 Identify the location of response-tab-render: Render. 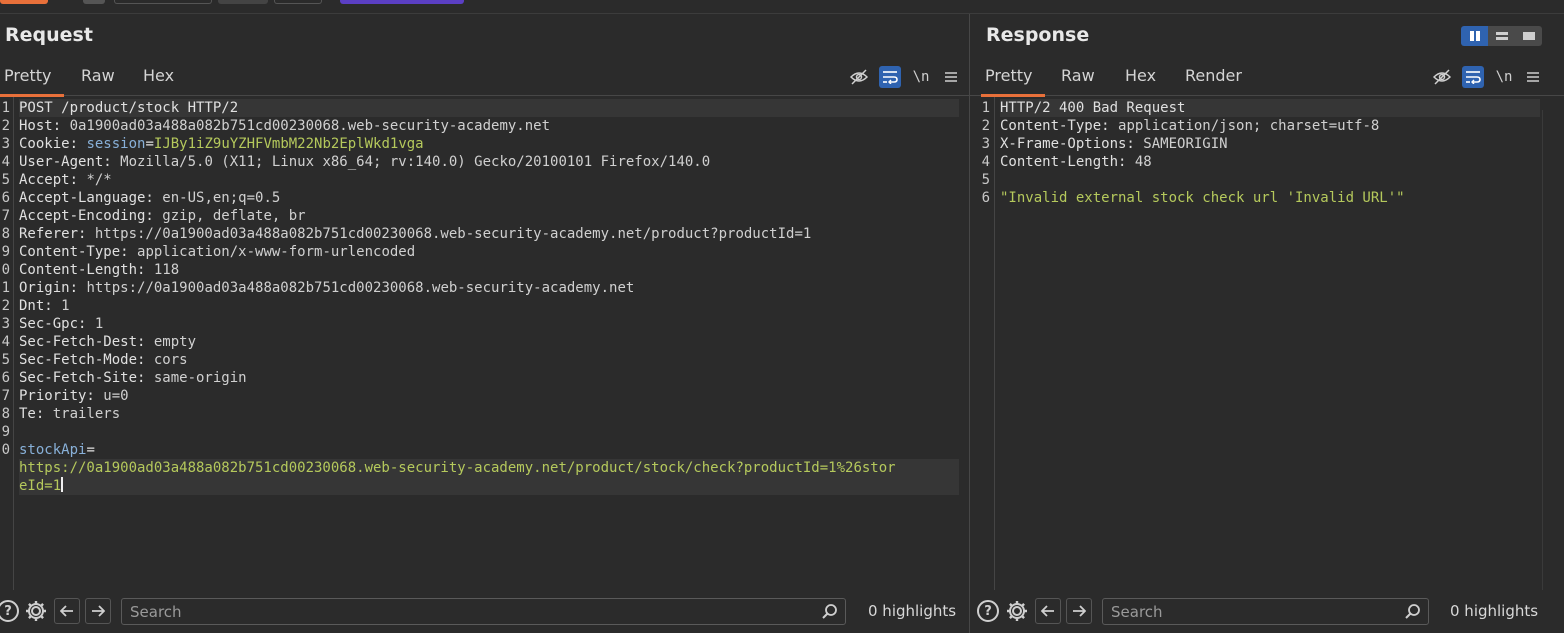
(1213, 79).